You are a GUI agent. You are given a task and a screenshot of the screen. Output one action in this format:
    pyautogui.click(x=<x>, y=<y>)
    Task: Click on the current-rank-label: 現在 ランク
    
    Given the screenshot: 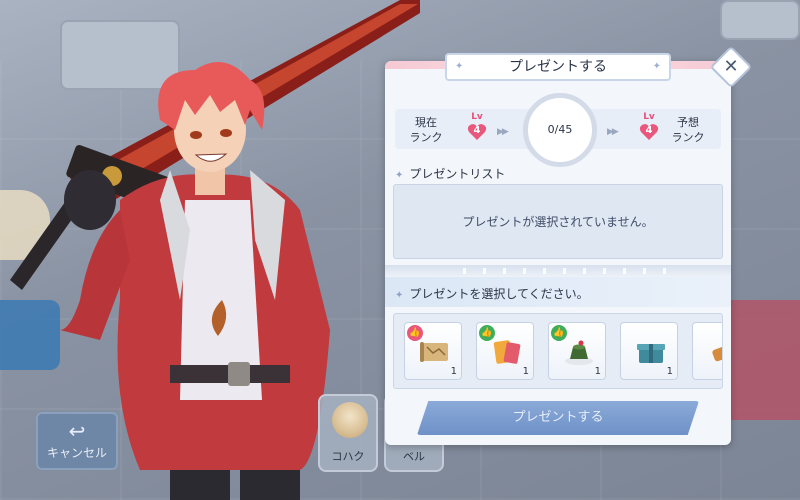 What is the action you would take?
    pyautogui.click(x=426, y=130)
    